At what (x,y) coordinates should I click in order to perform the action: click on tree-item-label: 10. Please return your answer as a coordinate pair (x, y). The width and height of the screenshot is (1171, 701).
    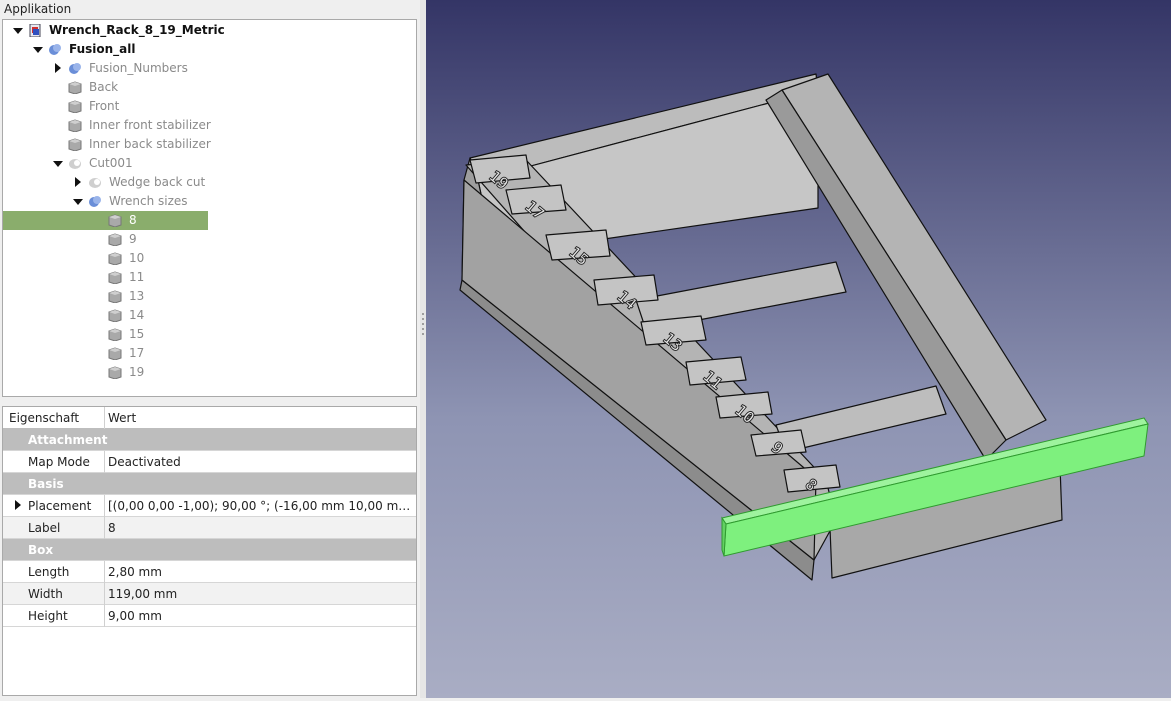
    Looking at the image, I should click on (137, 258).